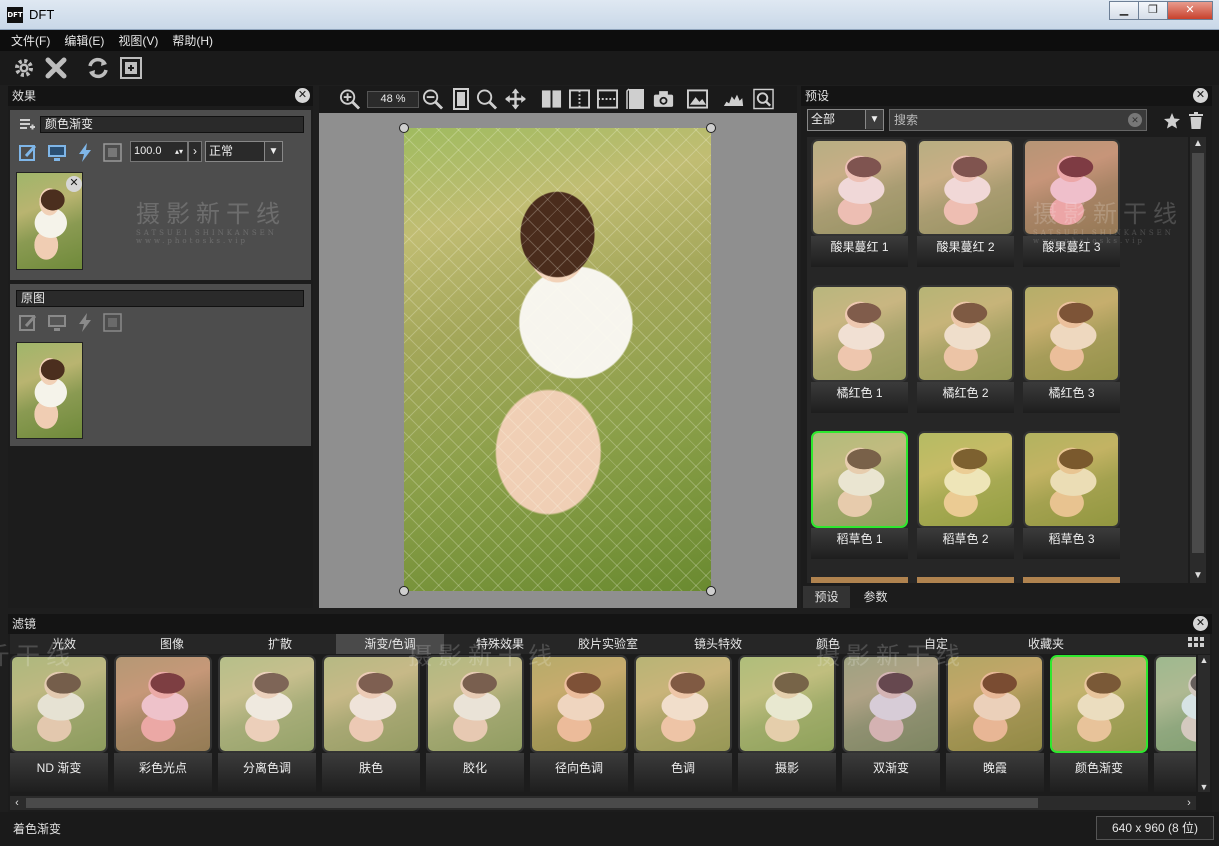 This screenshot has width=1219, height=846. I want to click on filter-item: 着, so click(1175, 723).